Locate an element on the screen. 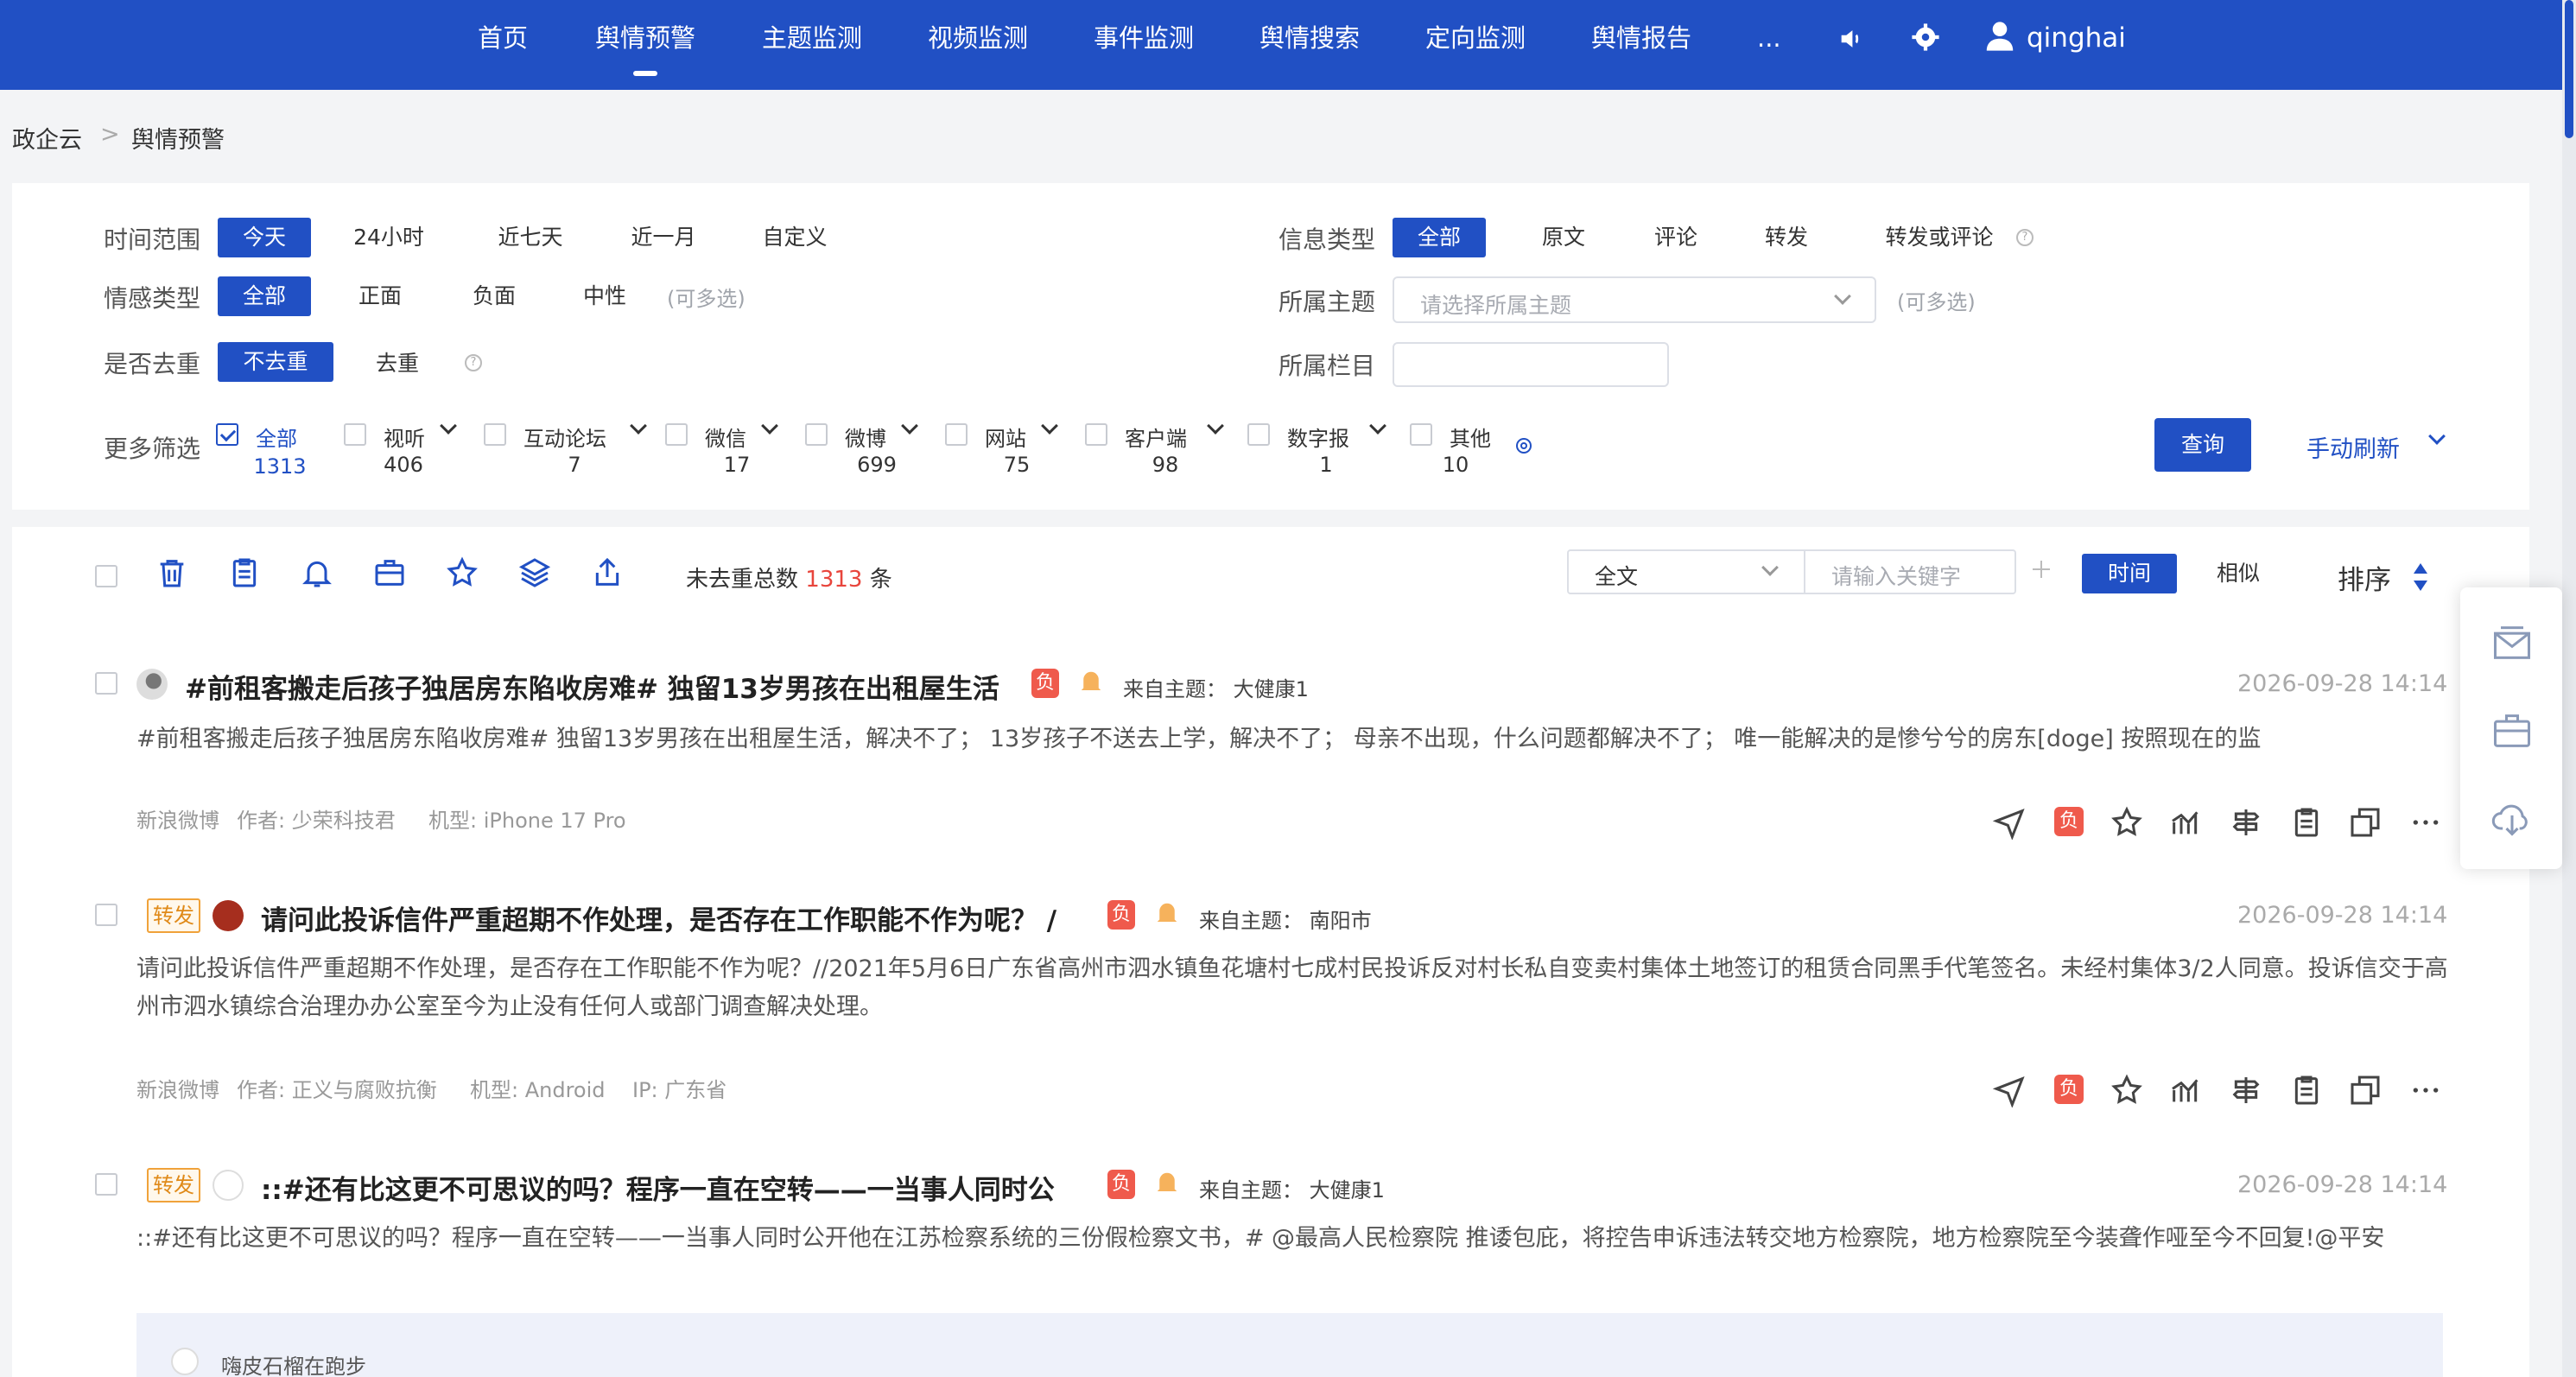 This screenshot has width=2576, height=1377. time-24h-button: 24小时 is located at coordinates (389, 237).